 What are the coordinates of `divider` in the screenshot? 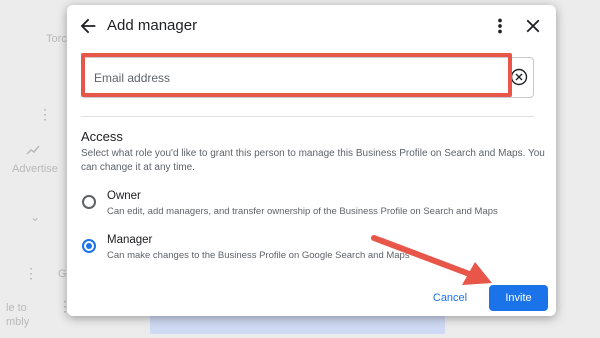 It's located at (307, 116).